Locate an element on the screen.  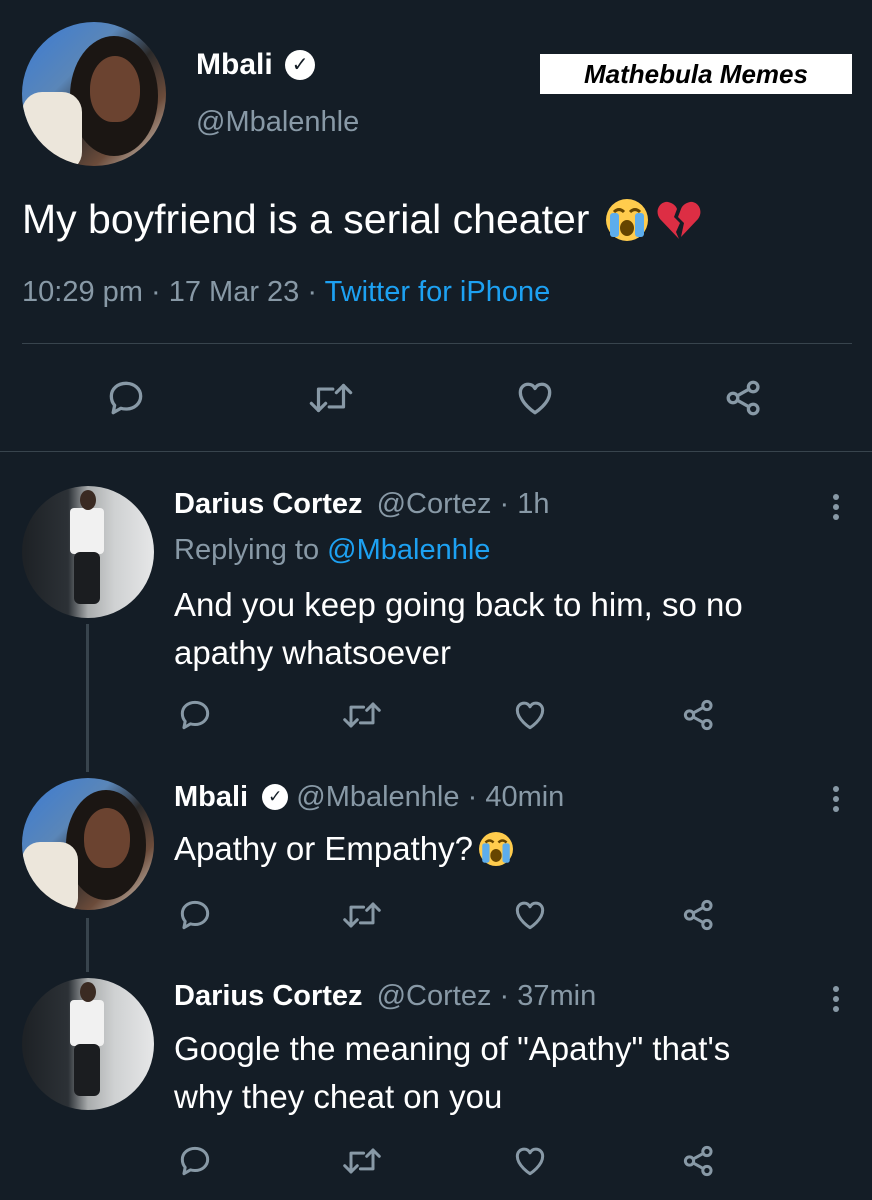
tweet-text: My boyfriend is a serial cheater is located at coordinates (306, 219).